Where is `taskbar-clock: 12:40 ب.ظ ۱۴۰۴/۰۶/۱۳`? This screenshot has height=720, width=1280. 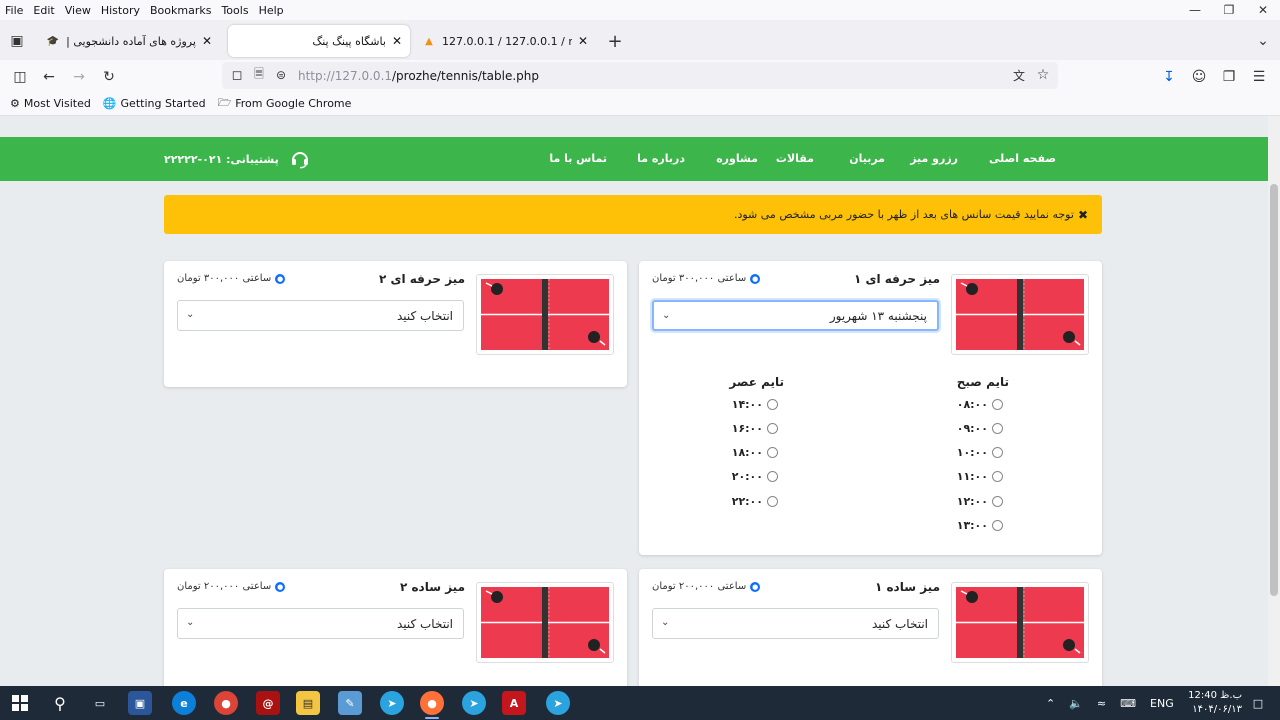 taskbar-clock: 12:40 ب.ظ ۱۴۰۴/۰۶/۱۳ is located at coordinates (1215, 703).